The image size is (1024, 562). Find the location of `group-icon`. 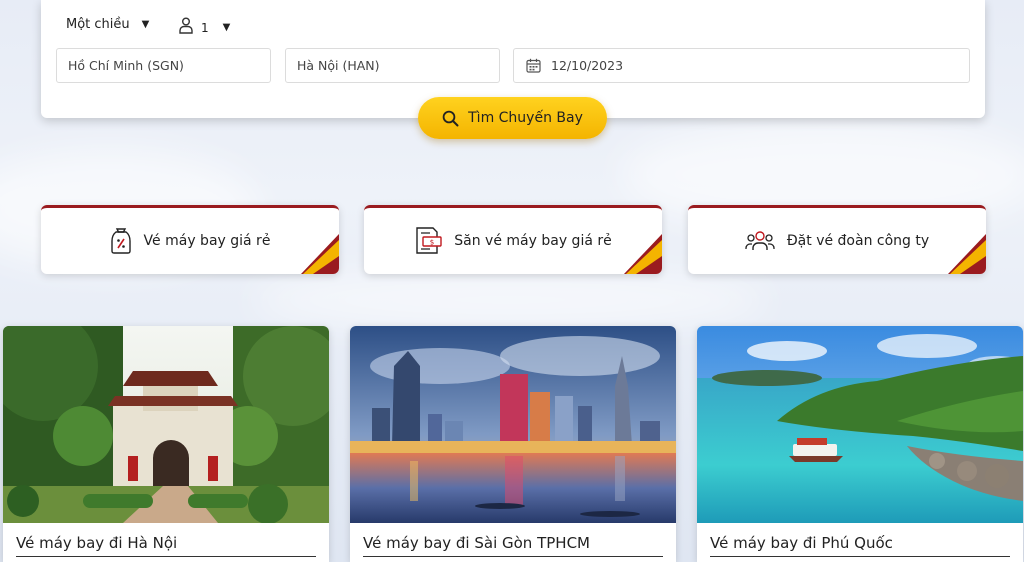

group-icon is located at coordinates (760, 241).